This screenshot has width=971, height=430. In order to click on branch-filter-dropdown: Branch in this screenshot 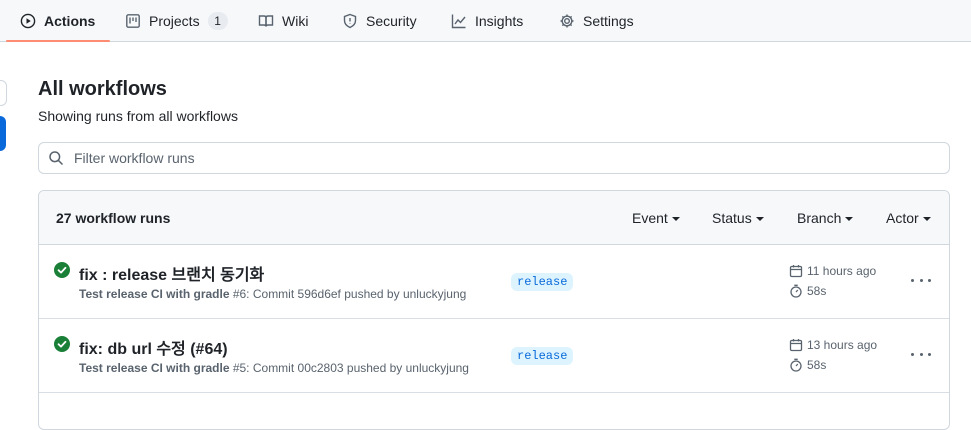, I will do `click(825, 218)`.